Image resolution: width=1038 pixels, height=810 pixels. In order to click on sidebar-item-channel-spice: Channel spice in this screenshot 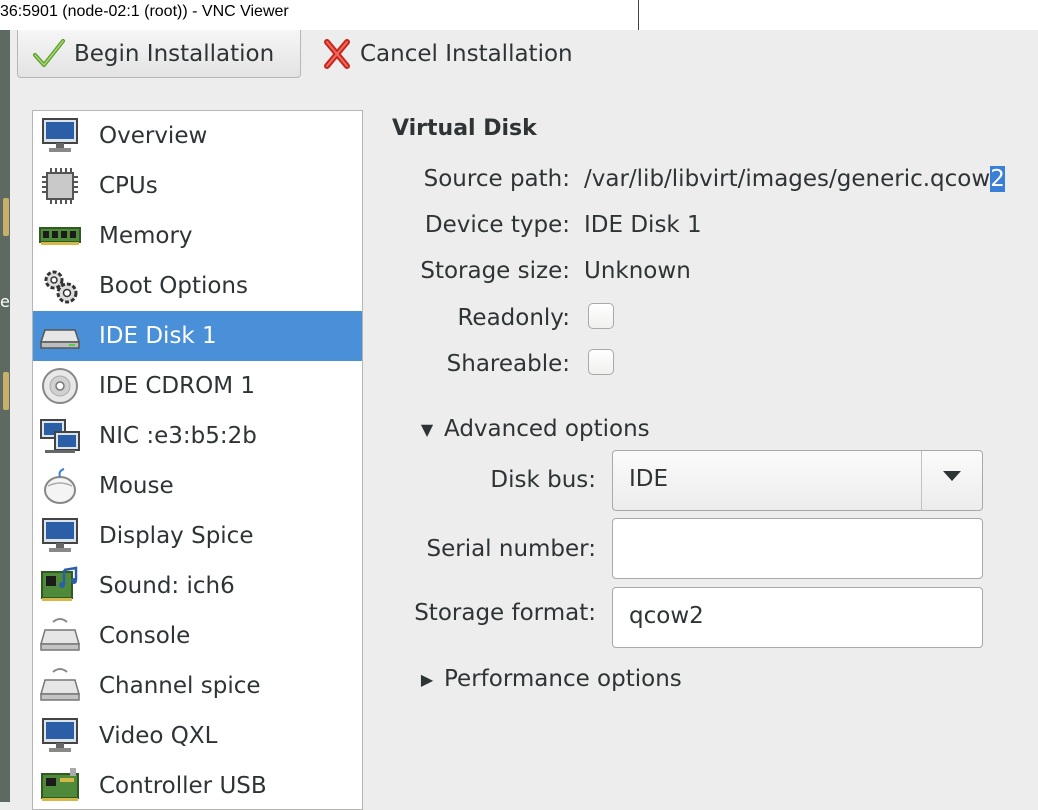, I will do `click(197, 686)`.